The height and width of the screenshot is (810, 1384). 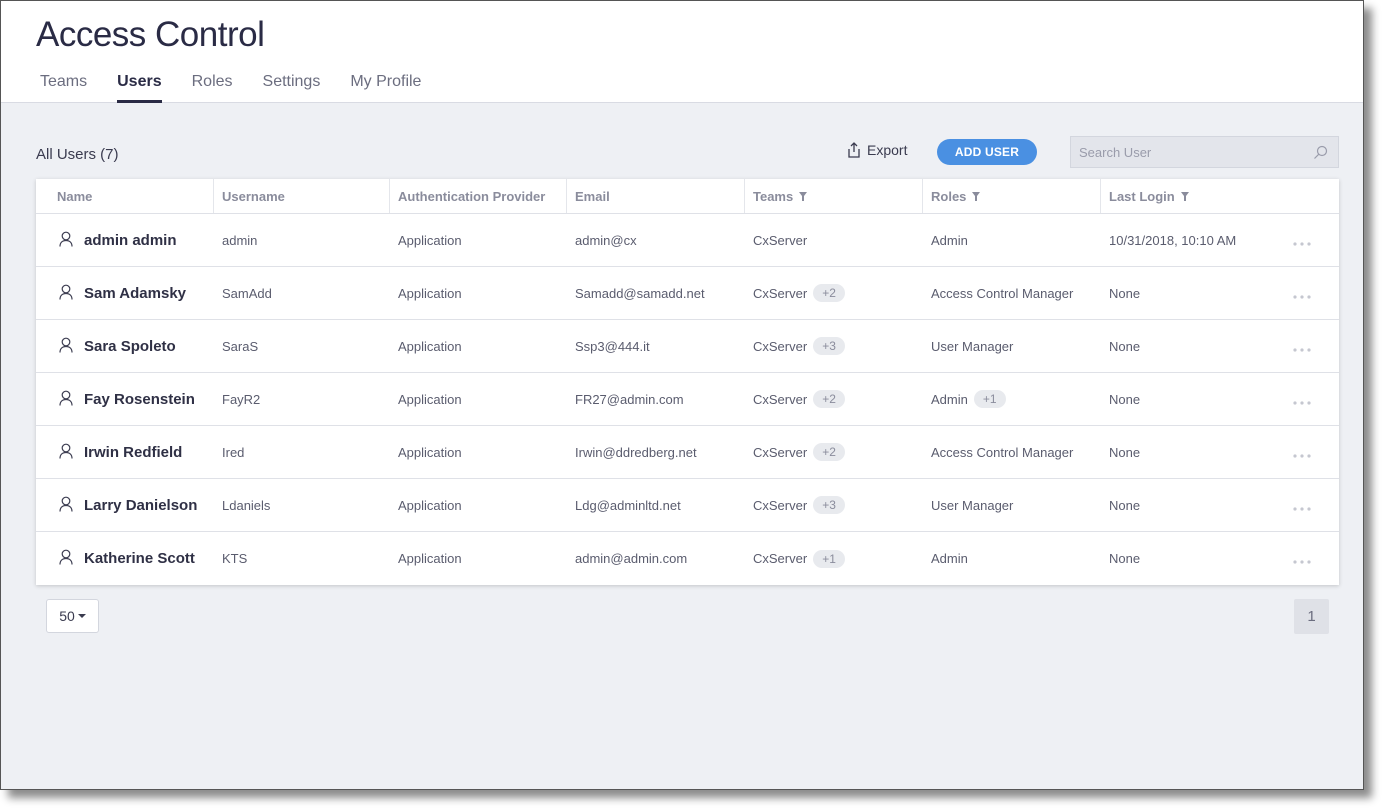 What do you see at coordinates (773, 196) in the screenshot?
I see `column-header-label: Teams` at bounding box center [773, 196].